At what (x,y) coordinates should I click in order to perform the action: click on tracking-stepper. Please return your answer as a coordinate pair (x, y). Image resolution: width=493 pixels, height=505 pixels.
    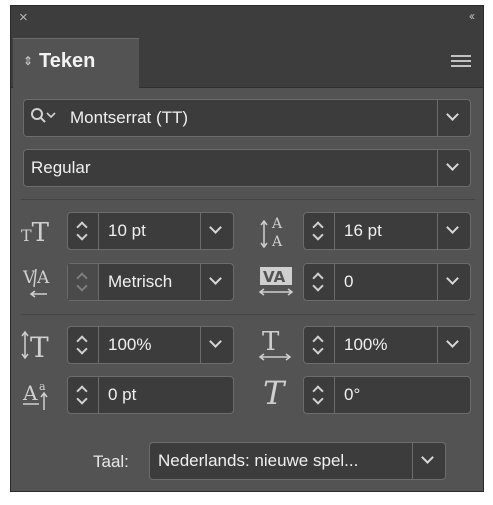
    Looking at the image, I should click on (319, 282).